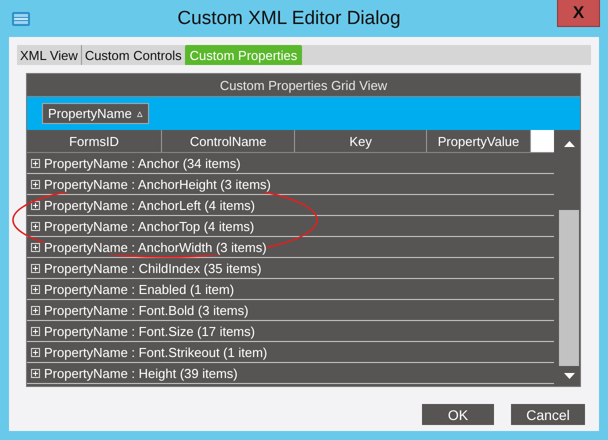 This screenshot has width=608, height=440. What do you see at coordinates (542, 141) in the screenshot?
I see `blank-header-cell` at bounding box center [542, 141].